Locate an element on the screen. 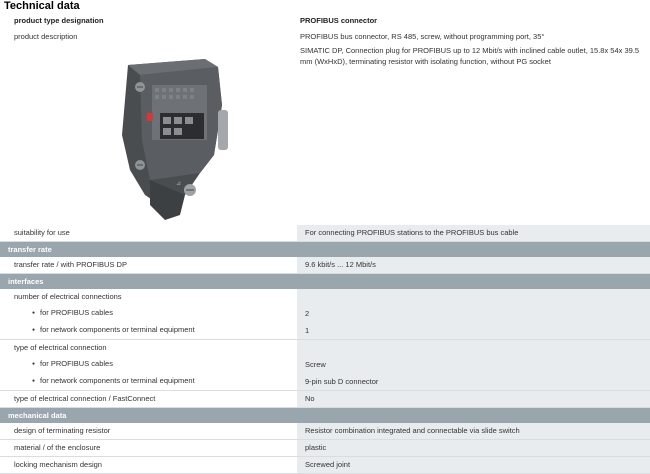  product-type-value: PROFIBUS connector is located at coordinates (473, 21).